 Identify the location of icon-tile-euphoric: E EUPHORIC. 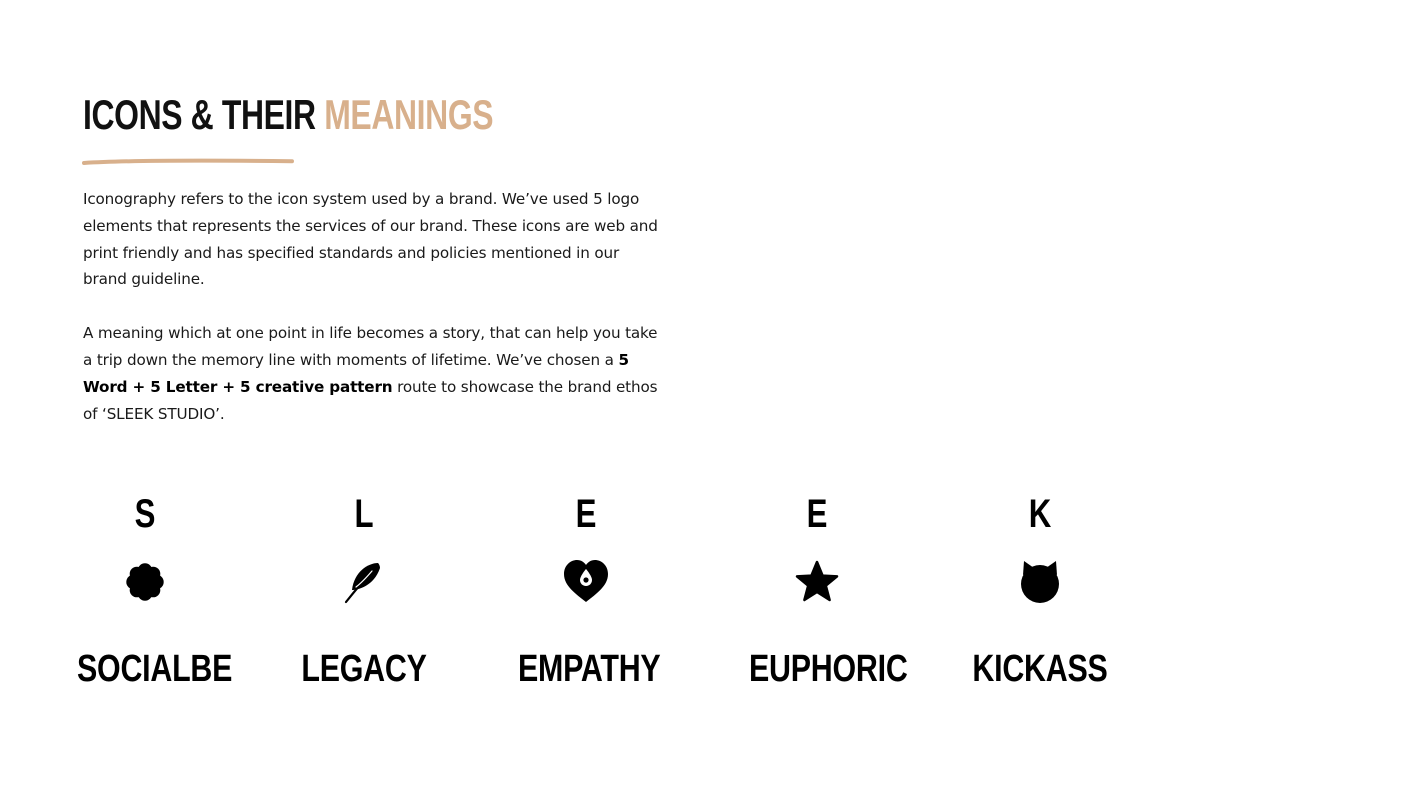
(820, 593).